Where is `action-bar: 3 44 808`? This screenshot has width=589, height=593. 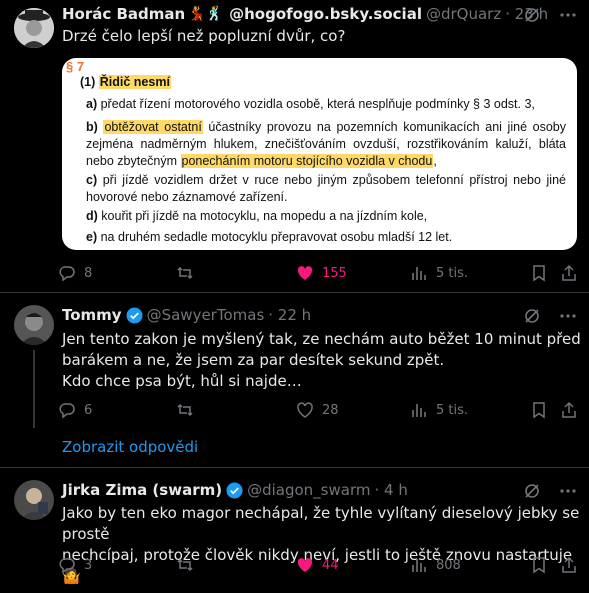 action-bar: 3 44 808 is located at coordinates (320, 565).